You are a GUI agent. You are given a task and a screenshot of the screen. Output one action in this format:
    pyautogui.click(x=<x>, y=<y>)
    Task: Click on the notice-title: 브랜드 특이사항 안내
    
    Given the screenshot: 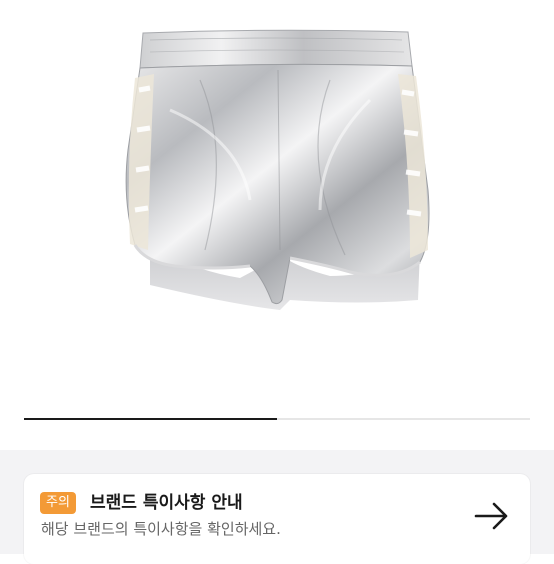 What is the action you would take?
    pyautogui.click(x=166, y=503)
    